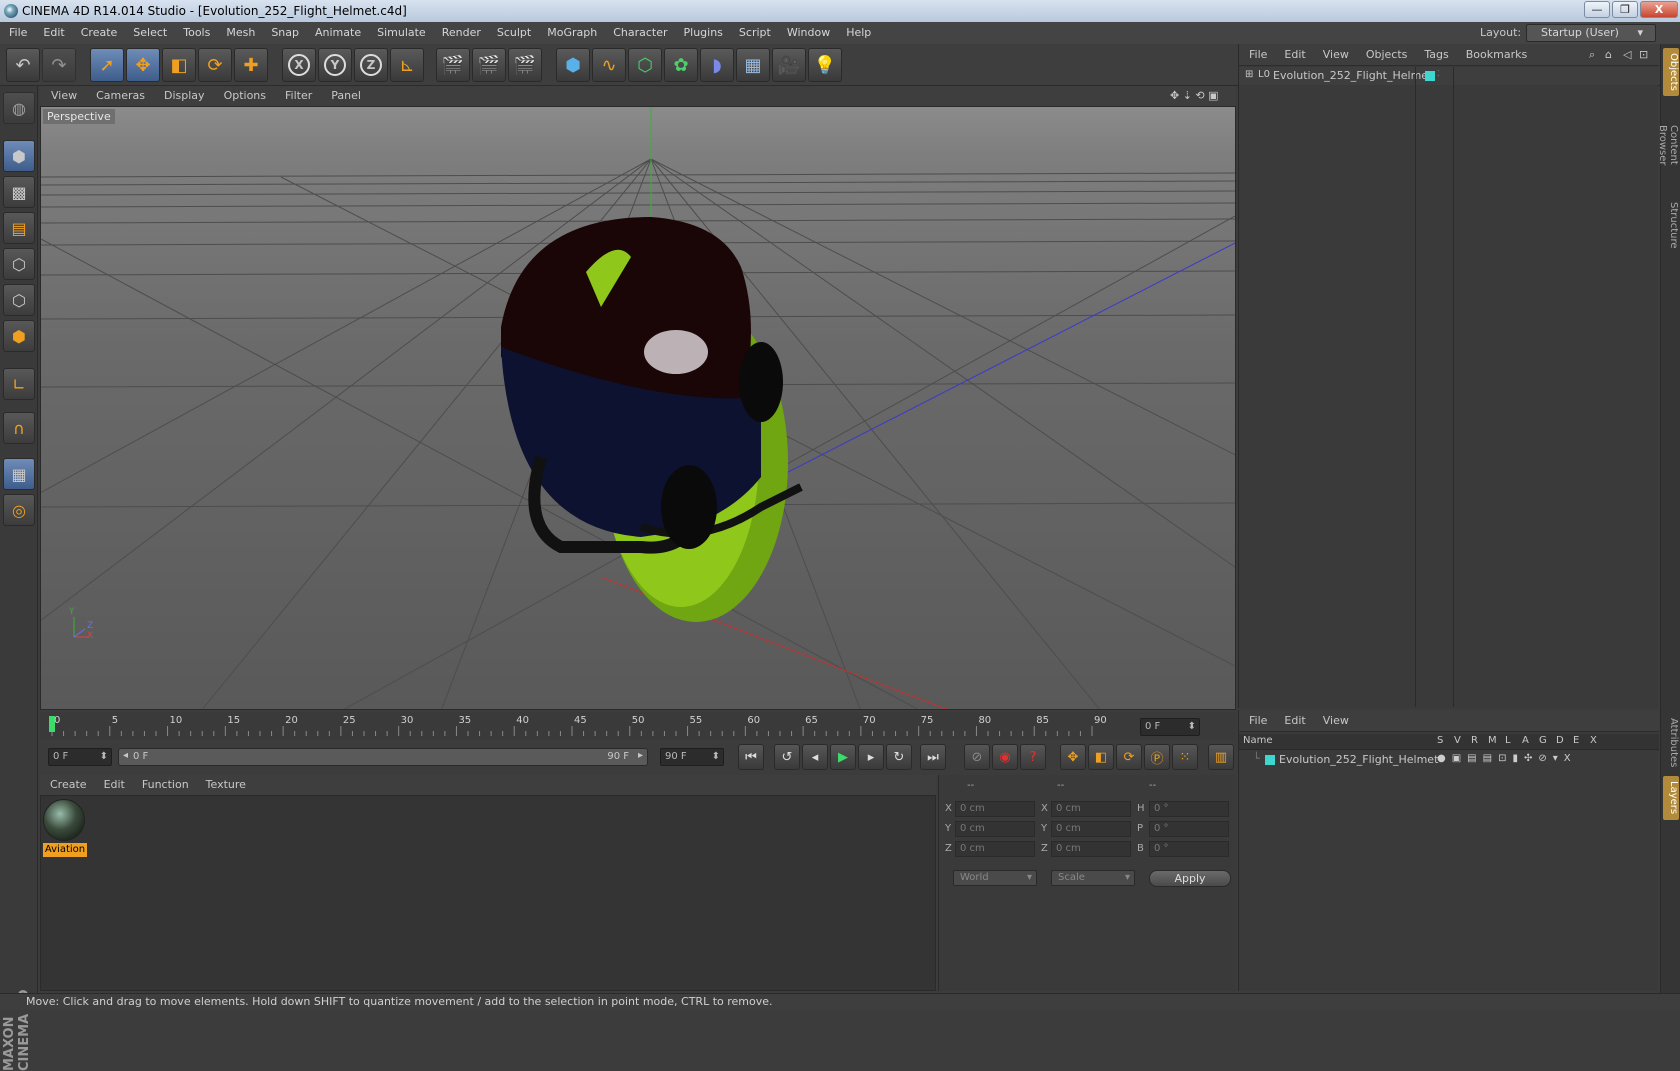 The width and height of the screenshot is (1680, 1071). Describe the element at coordinates (19, 156) in the screenshot. I see `model-mode-button: ⬢` at that location.